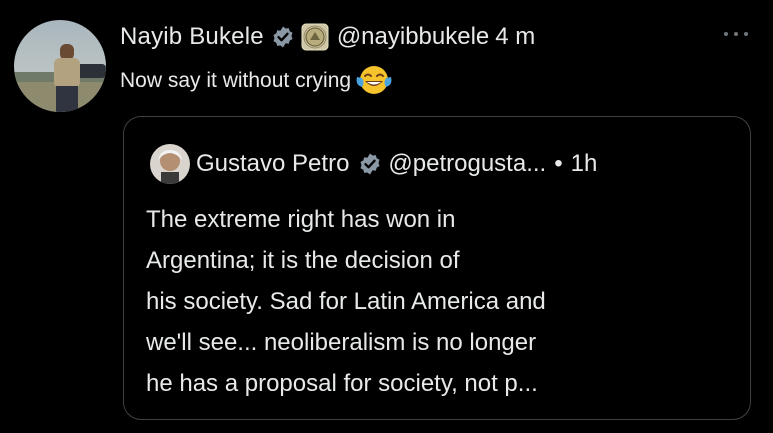 The height and width of the screenshot is (433, 773). Describe the element at coordinates (301, 219) in the screenshot. I see `quoted-text-line: The extreme right has won in` at that location.